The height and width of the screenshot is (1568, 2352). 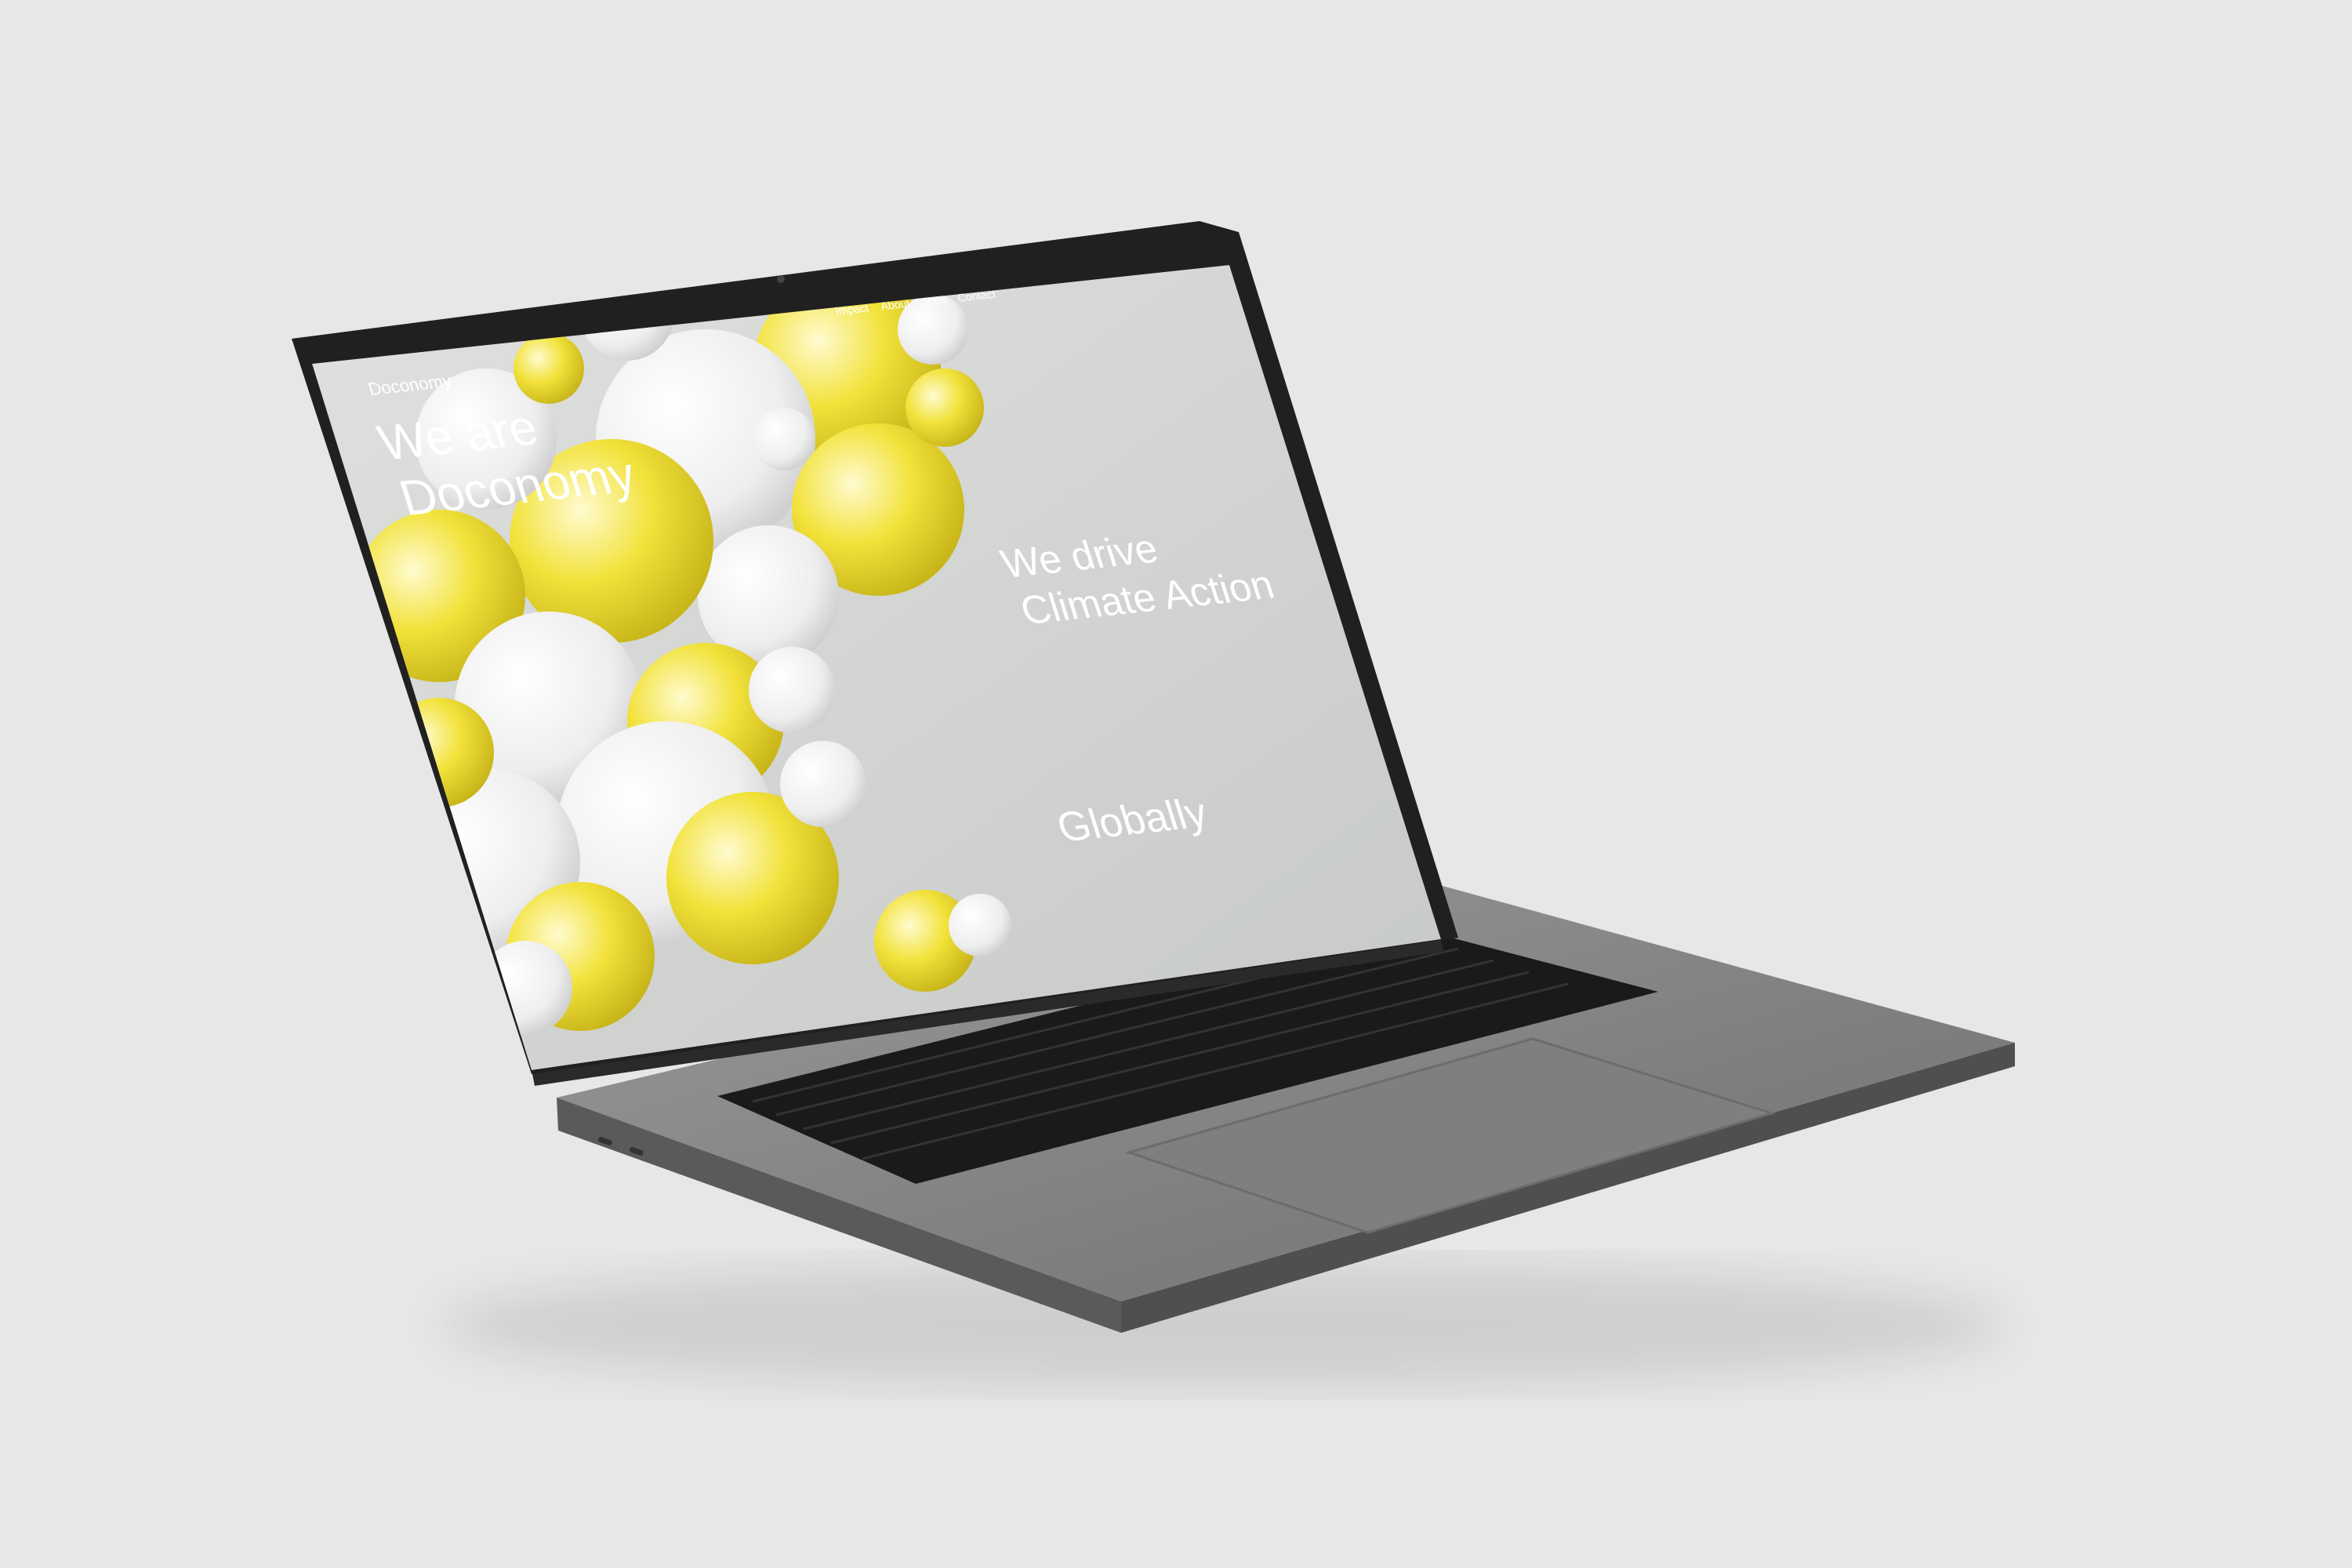 I want to click on camera-icon, so click(x=781, y=279).